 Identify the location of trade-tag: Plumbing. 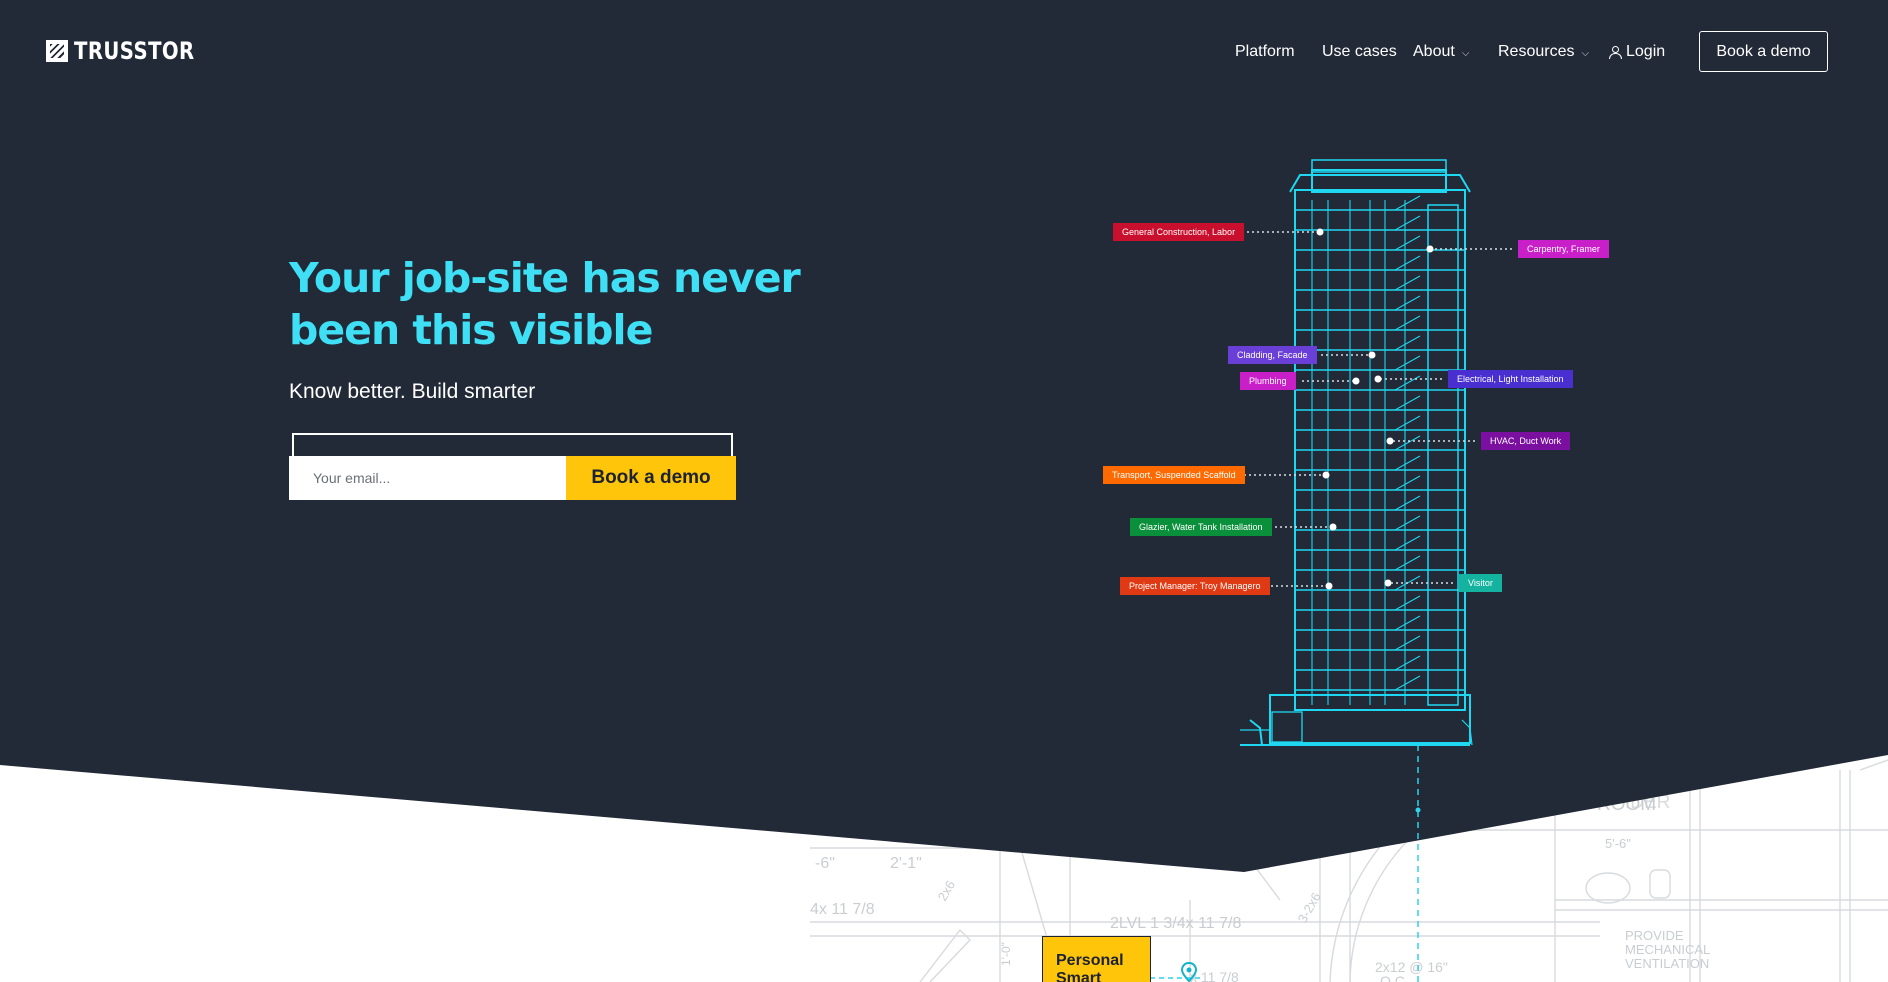
(1268, 381).